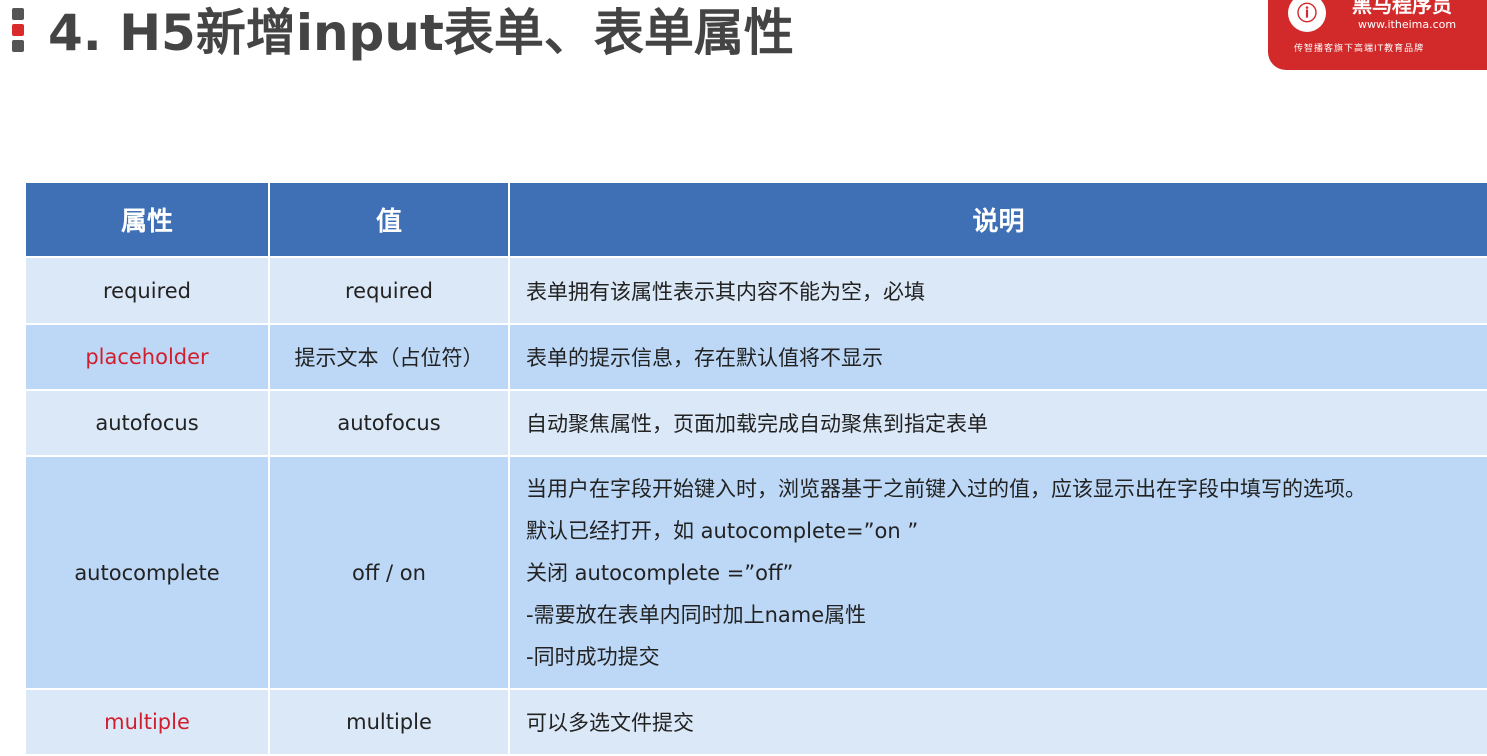  Describe the element at coordinates (147, 290) in the screenshot. I see `row-attribute: required` at that location.